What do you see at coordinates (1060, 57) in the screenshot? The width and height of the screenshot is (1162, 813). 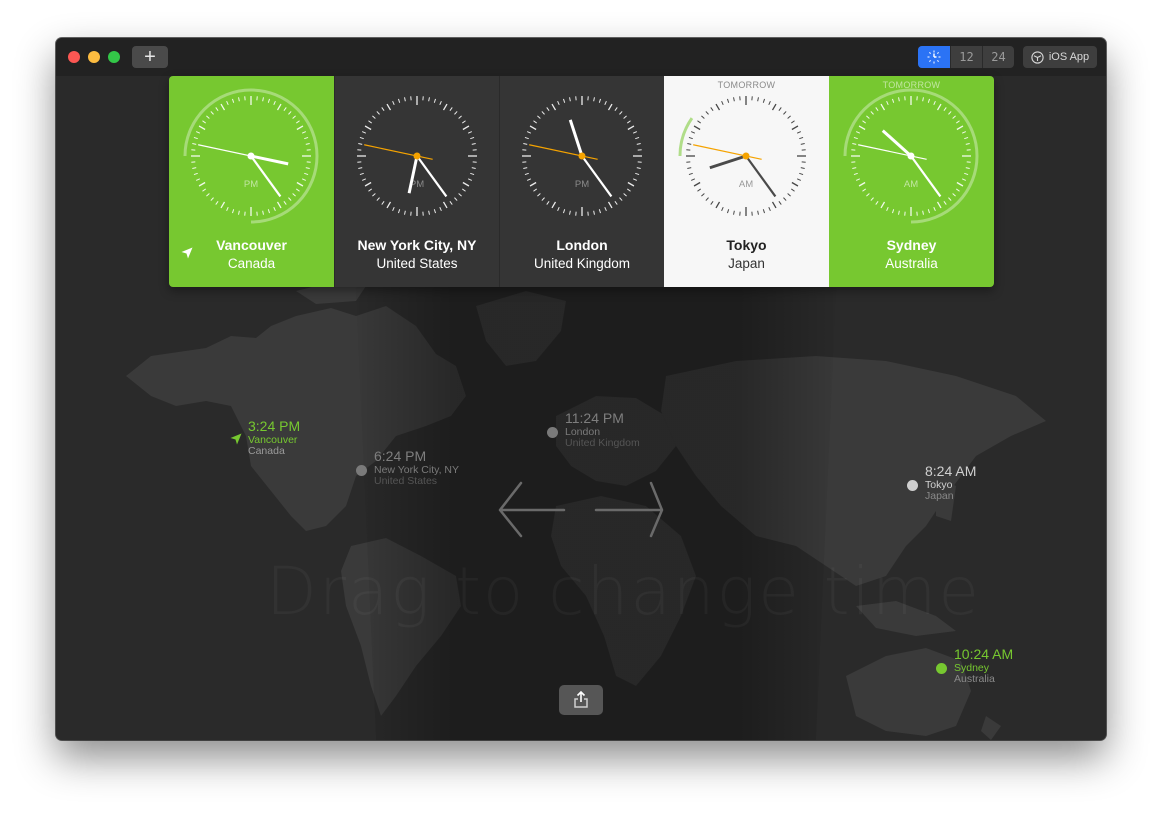 I see `ios-app-button: iOS App` at bounding box center [1060, 57].